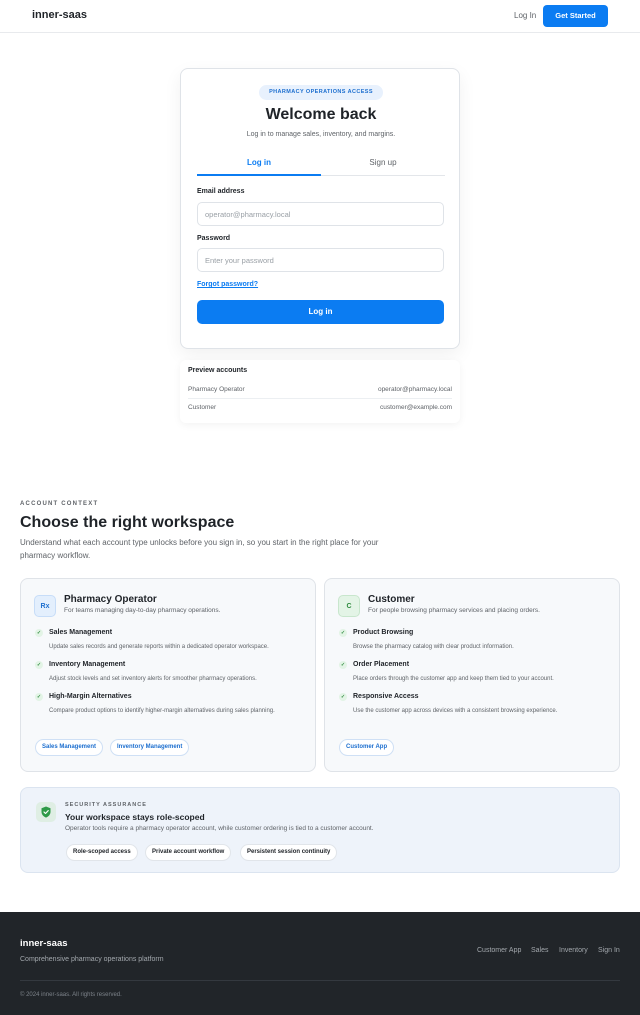  I want to click on role-name: Customer, so click(391, 599).